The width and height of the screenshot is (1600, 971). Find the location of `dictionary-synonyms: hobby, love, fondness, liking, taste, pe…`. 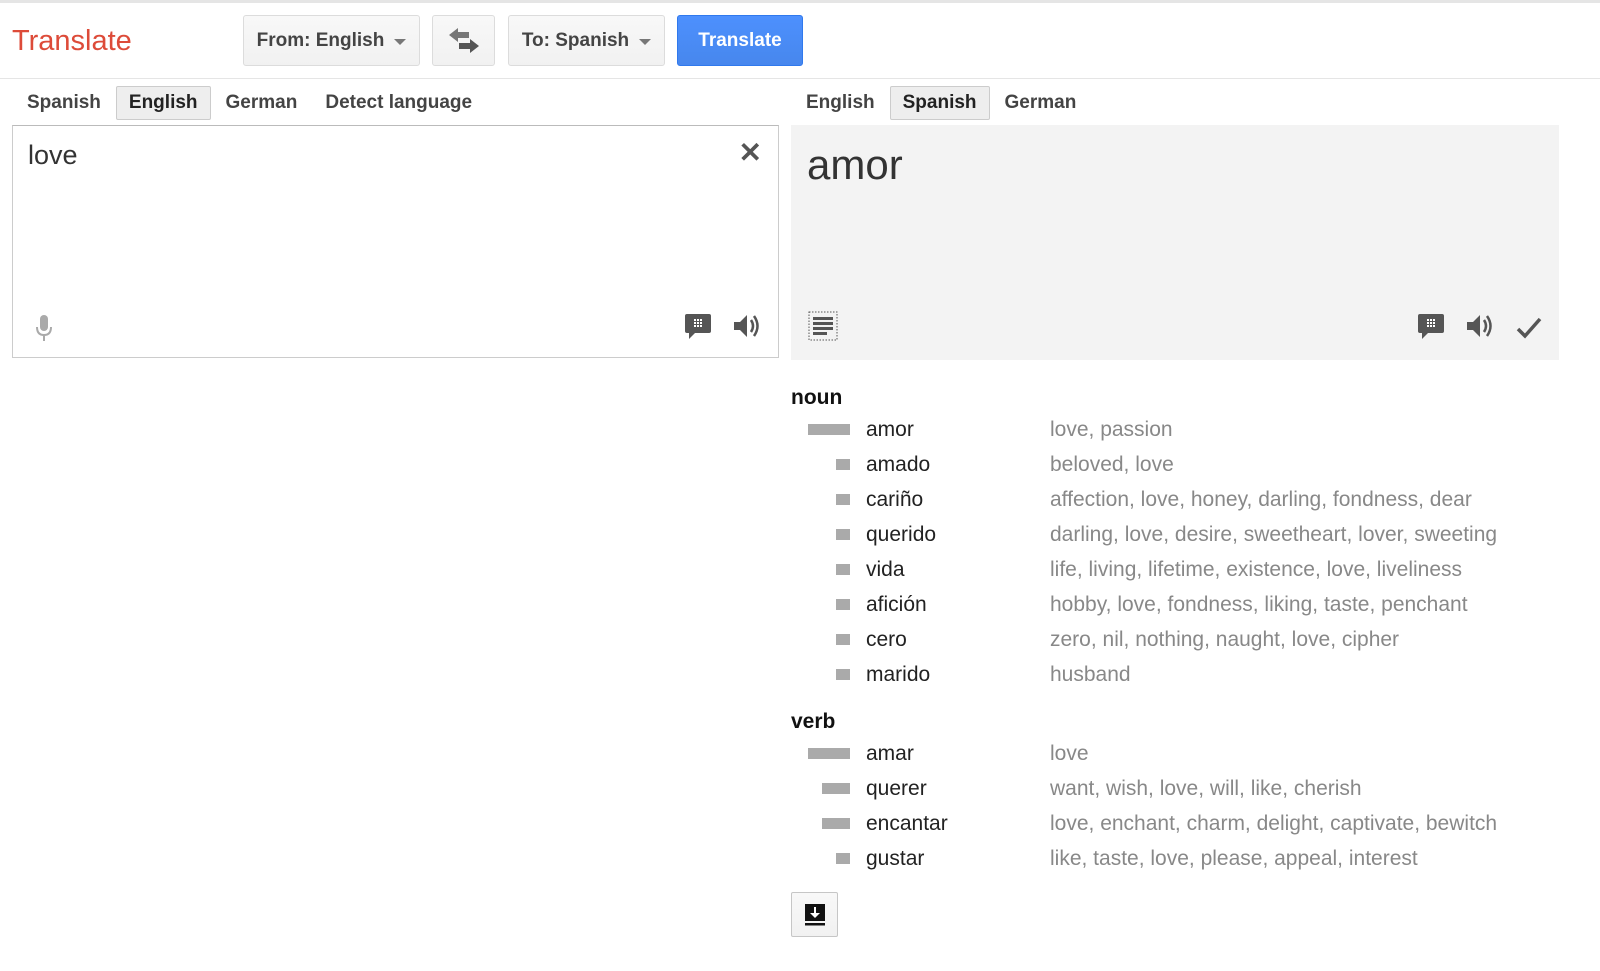

dictionary-synonyms: hobby, love, fondness, liking, taste, pe… is located at coordinates (1259, 604).